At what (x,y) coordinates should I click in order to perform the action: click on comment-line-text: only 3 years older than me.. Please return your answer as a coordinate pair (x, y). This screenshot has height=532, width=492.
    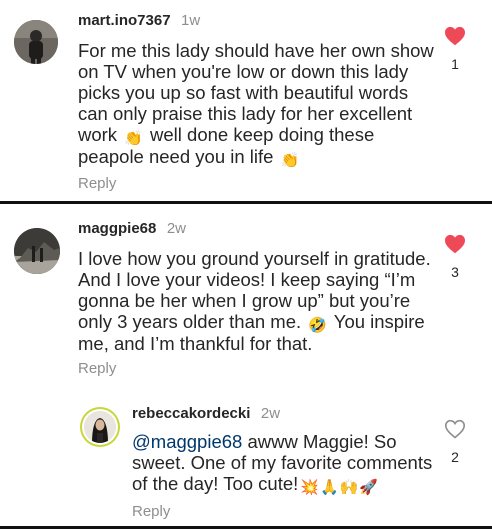
    Looking at the image, I should click on (190, 321).